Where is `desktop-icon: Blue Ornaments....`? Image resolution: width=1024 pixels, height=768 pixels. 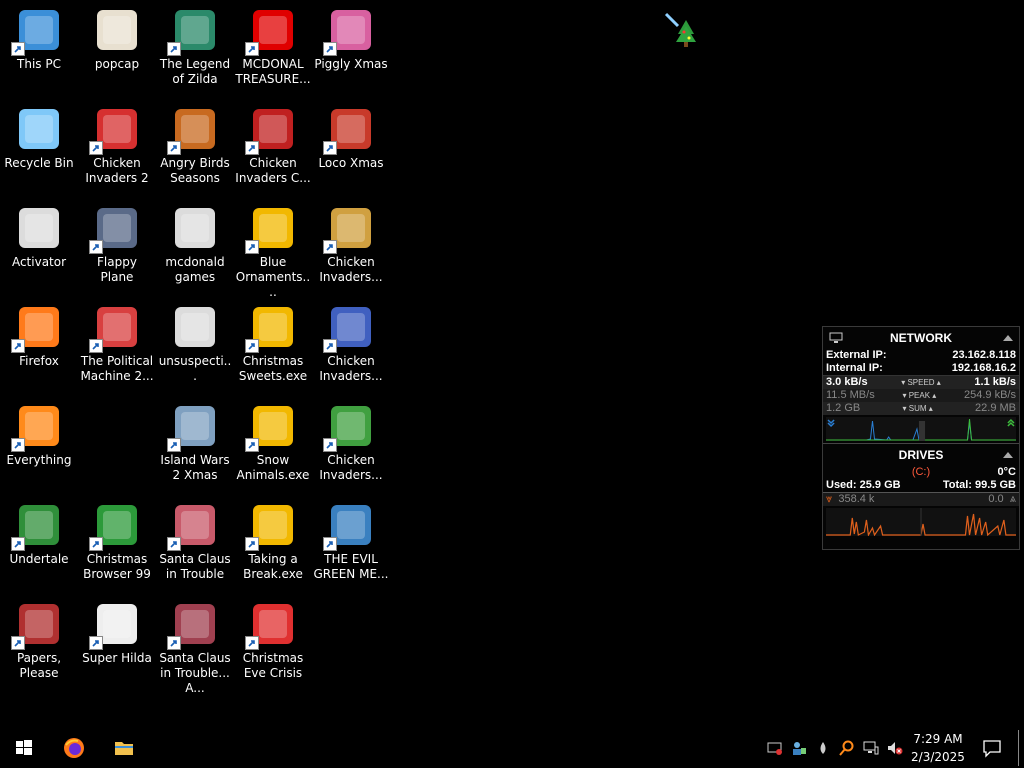 desktop-icon: Blue Ornaments.... is located at coordinates (273, 248).